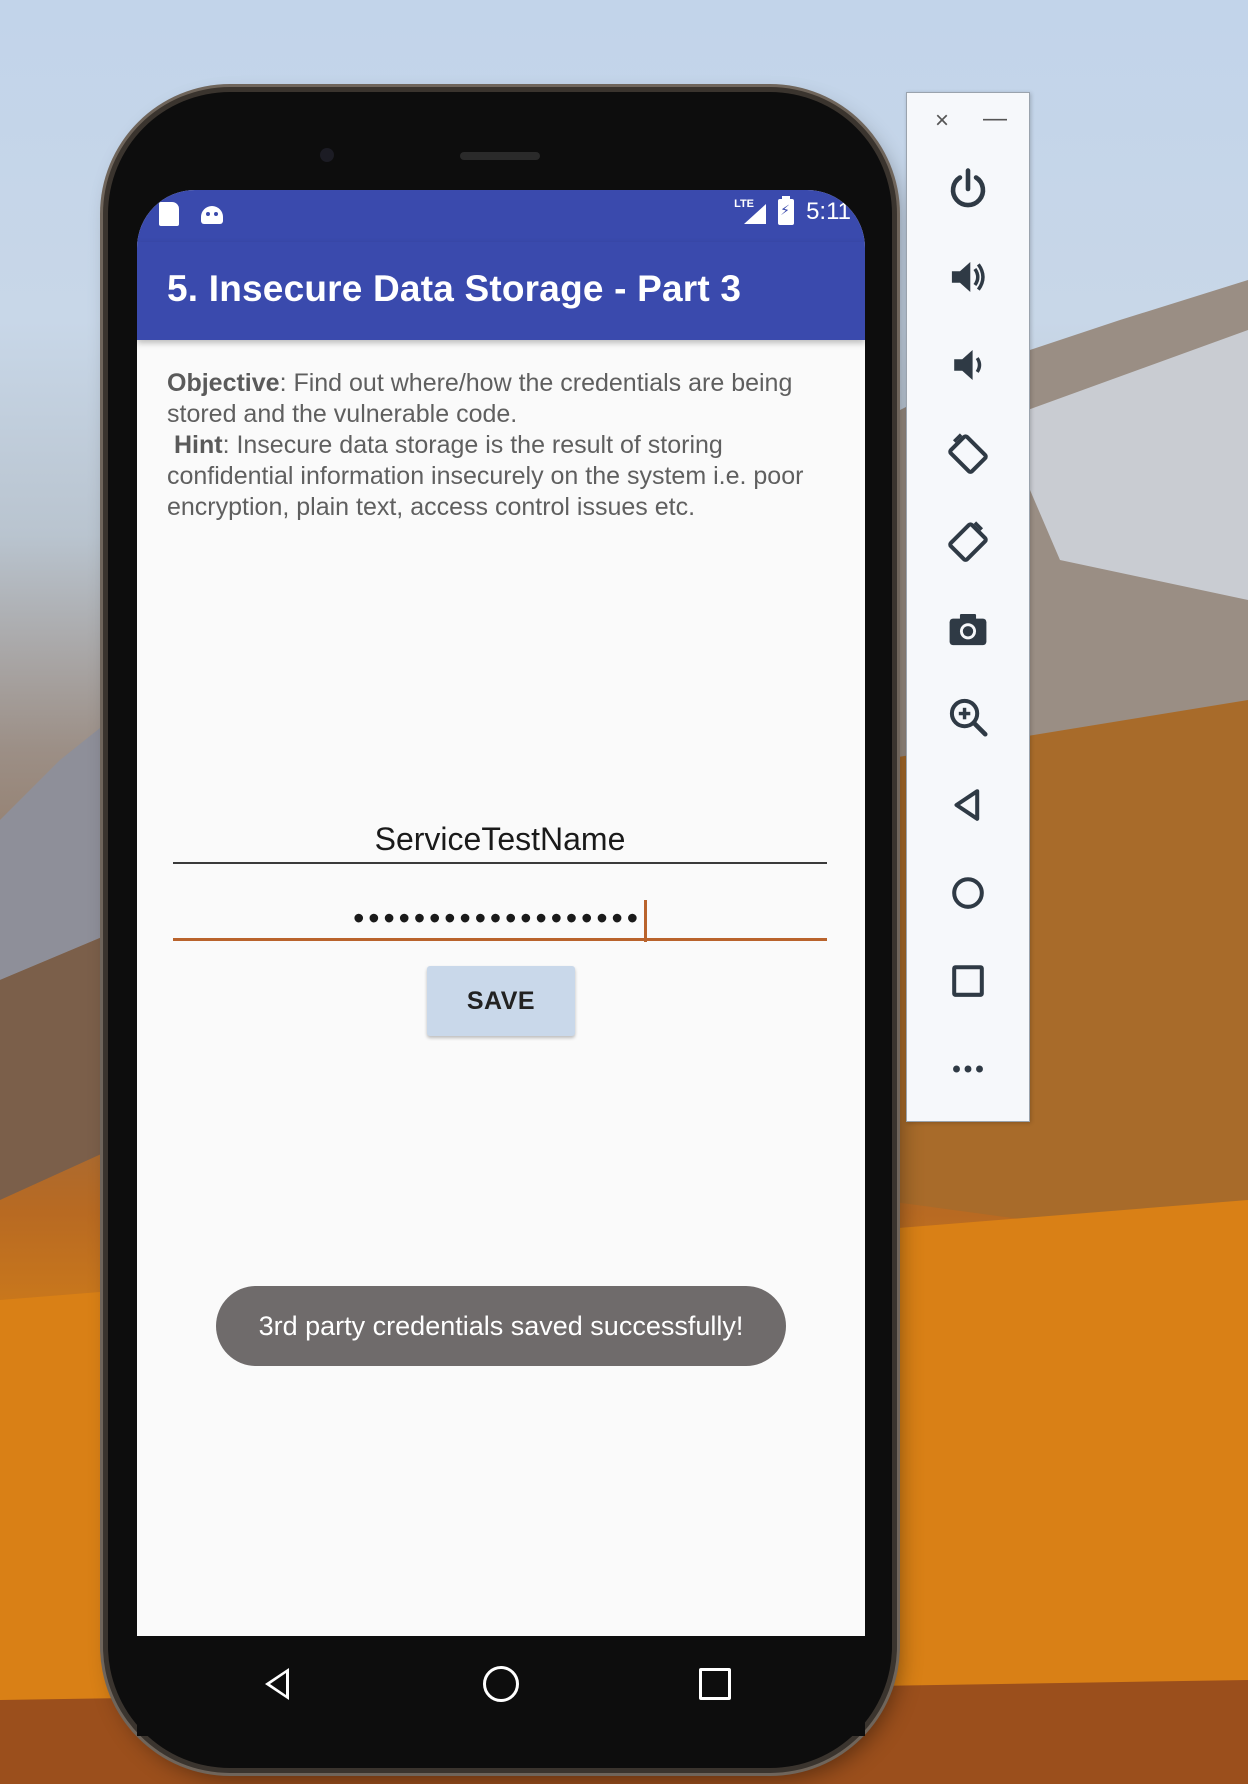  What do you see at coordinates (968, 717) in the screenshot?
I see `zoom-icon` at bounding box center [968, 717].